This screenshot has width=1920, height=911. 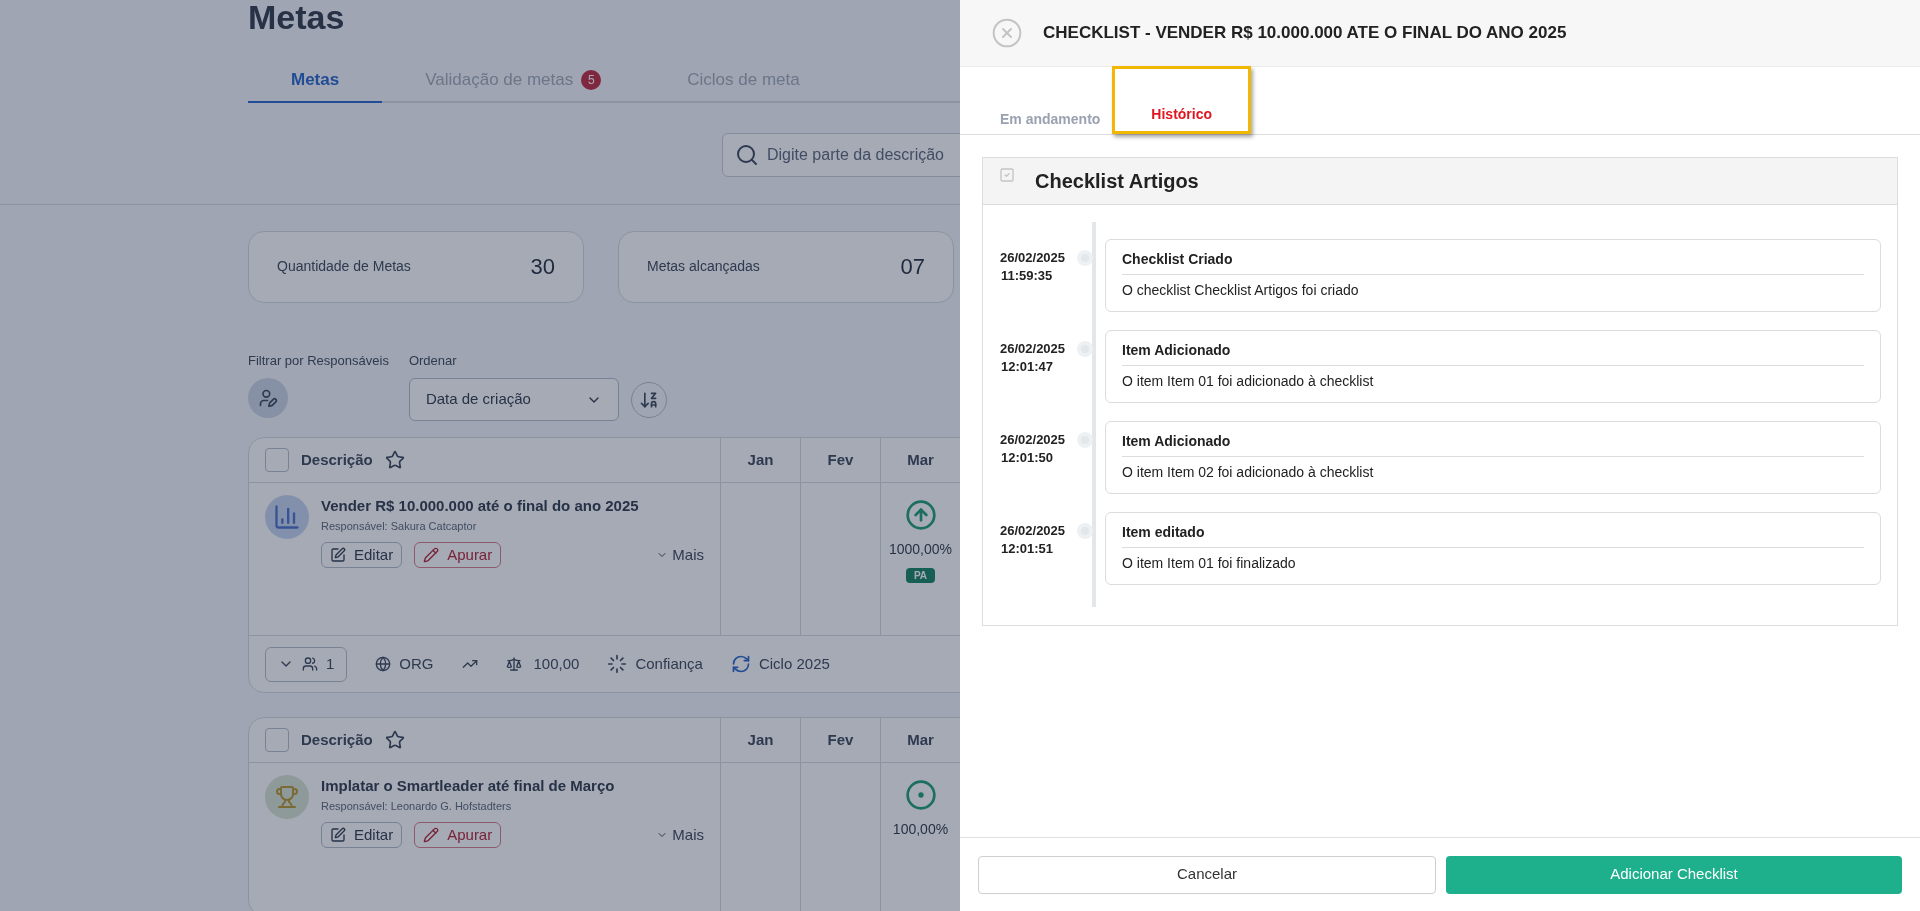 I want to click on stat-label: Quantidade de Metas, so click(x=344, y=266).